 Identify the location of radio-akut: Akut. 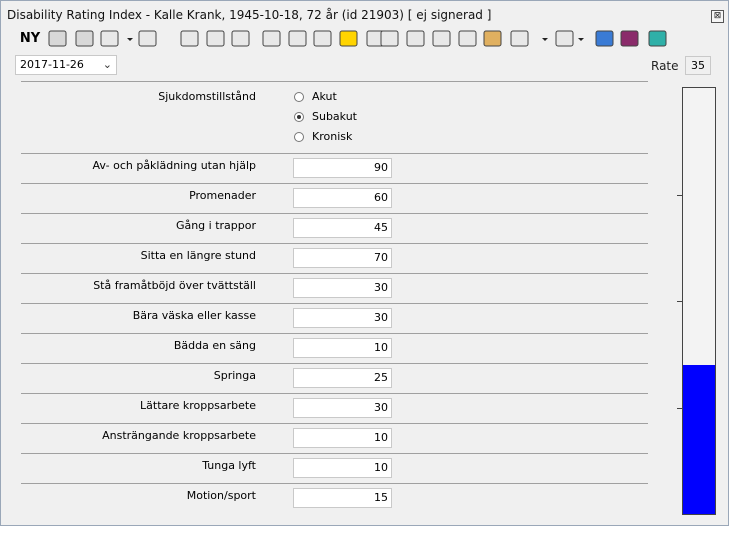
(315, 96).